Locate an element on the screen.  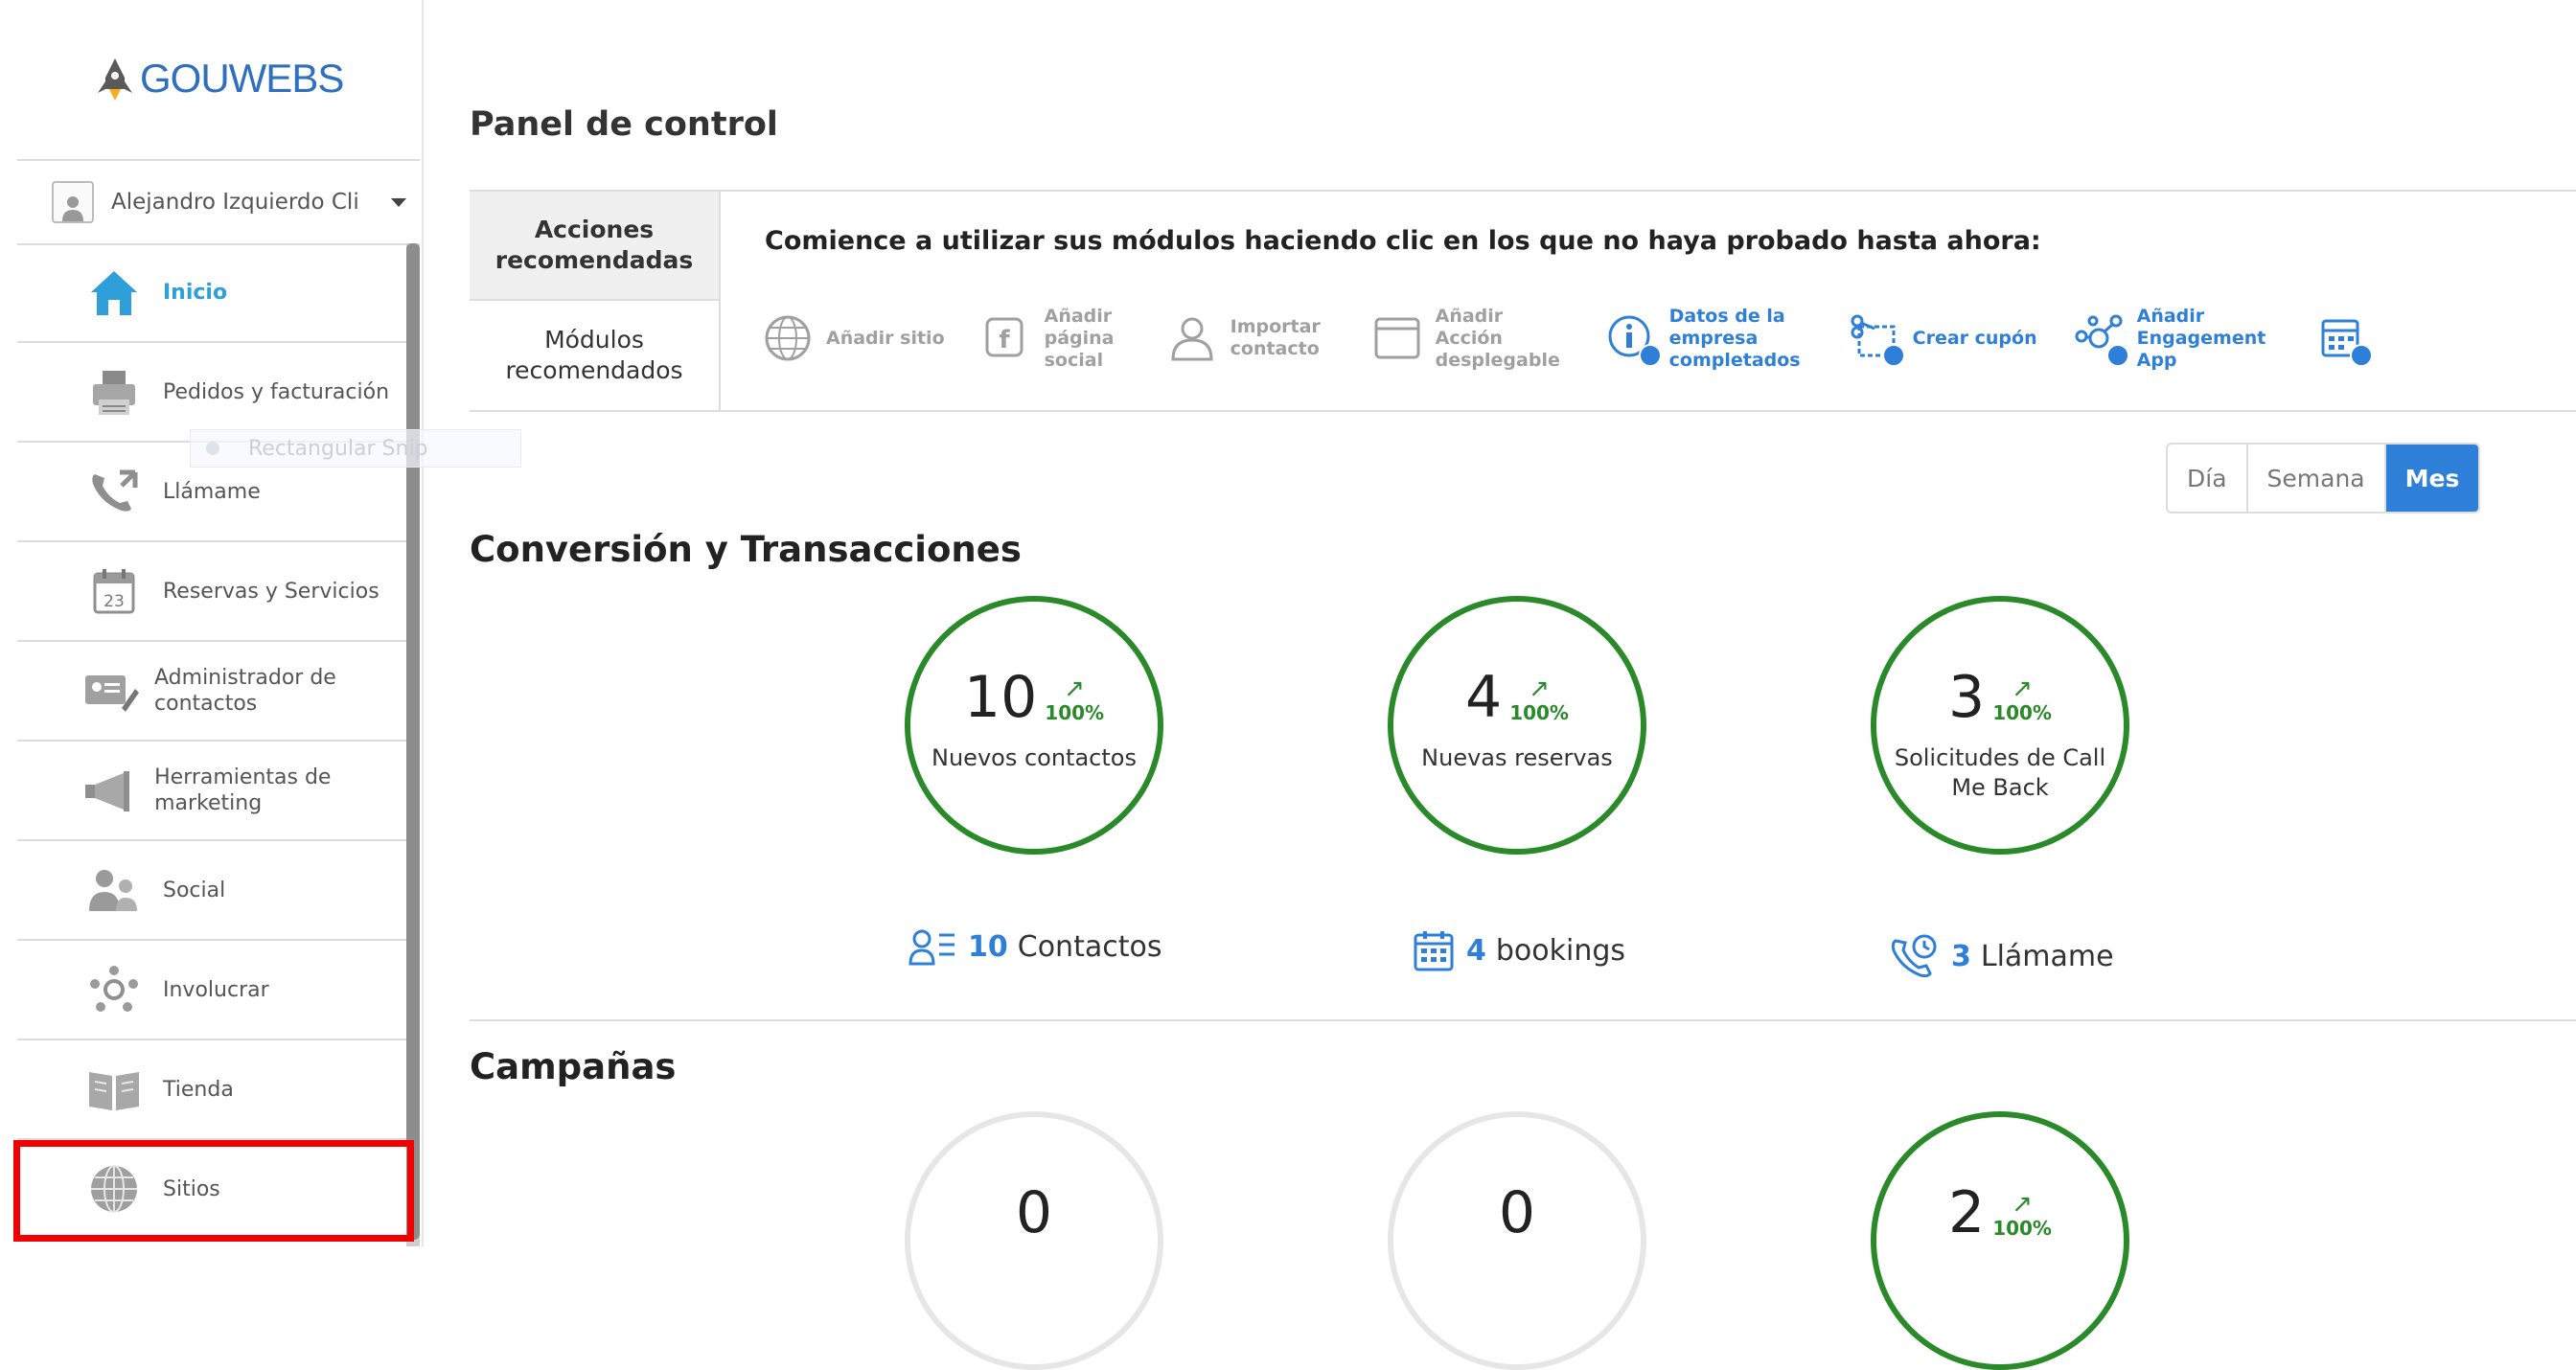
contacts-list-icon is located at coordinates (931, 947).